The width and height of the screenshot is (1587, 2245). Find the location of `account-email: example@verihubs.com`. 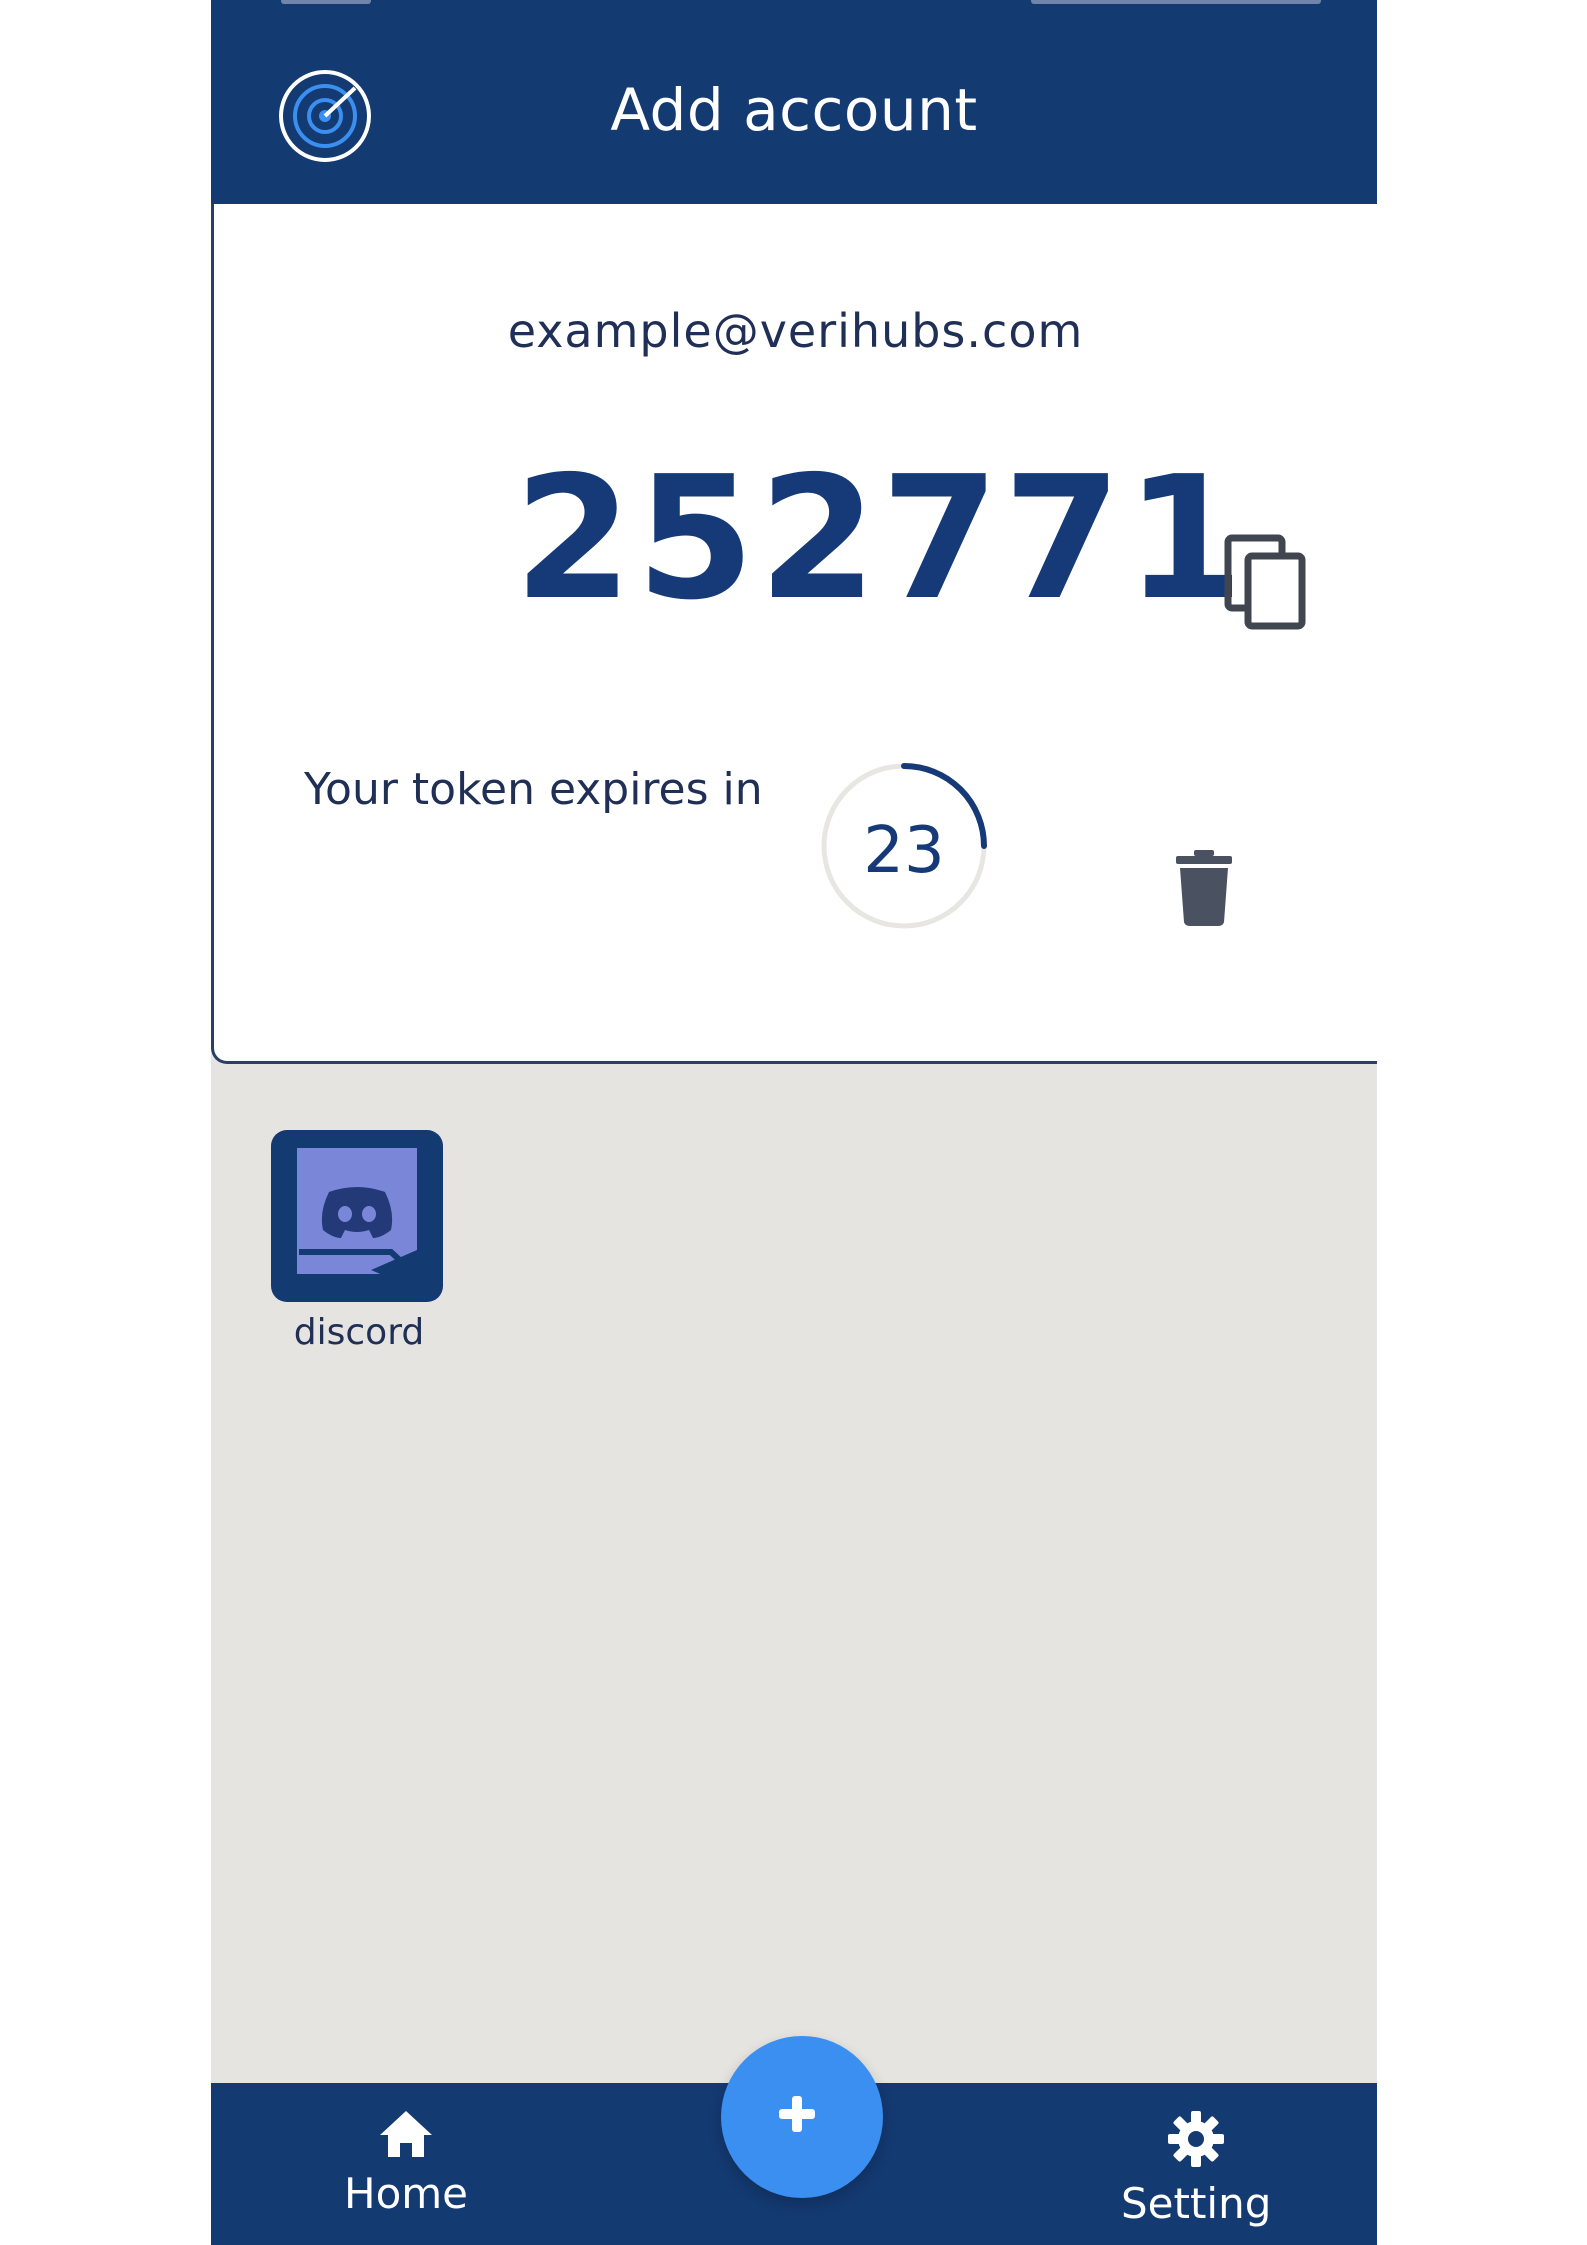

account-email: example@verihubs.com is located at coordinates (795, 331).